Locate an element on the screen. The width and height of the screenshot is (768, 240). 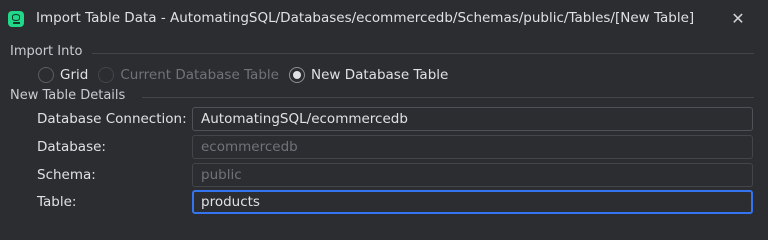
radio-new-database-table: New Database Table is located at coordinates (368, 75).